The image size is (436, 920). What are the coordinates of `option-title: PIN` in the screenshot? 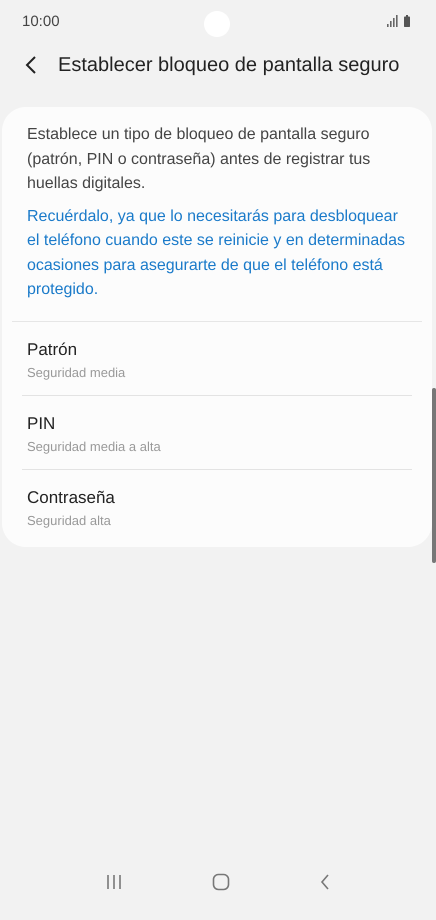 It's located at (41, 424).